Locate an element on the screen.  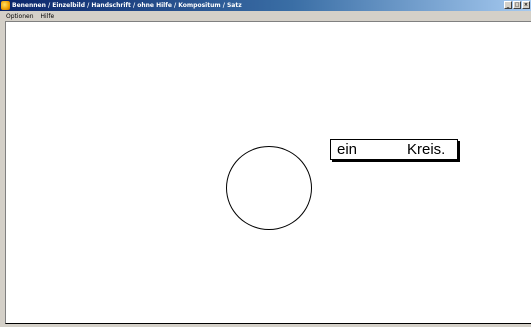
app-icon is located at coordinates (5, 5).